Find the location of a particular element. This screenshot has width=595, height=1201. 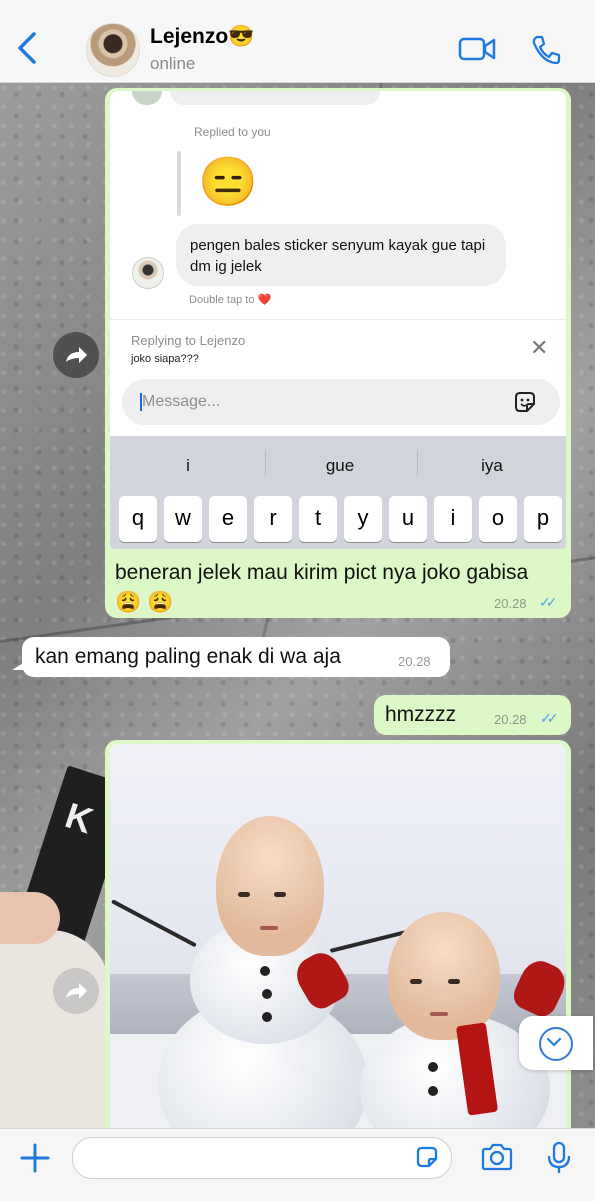

message-text: hmzzzz is located at coordinates (421, 714).